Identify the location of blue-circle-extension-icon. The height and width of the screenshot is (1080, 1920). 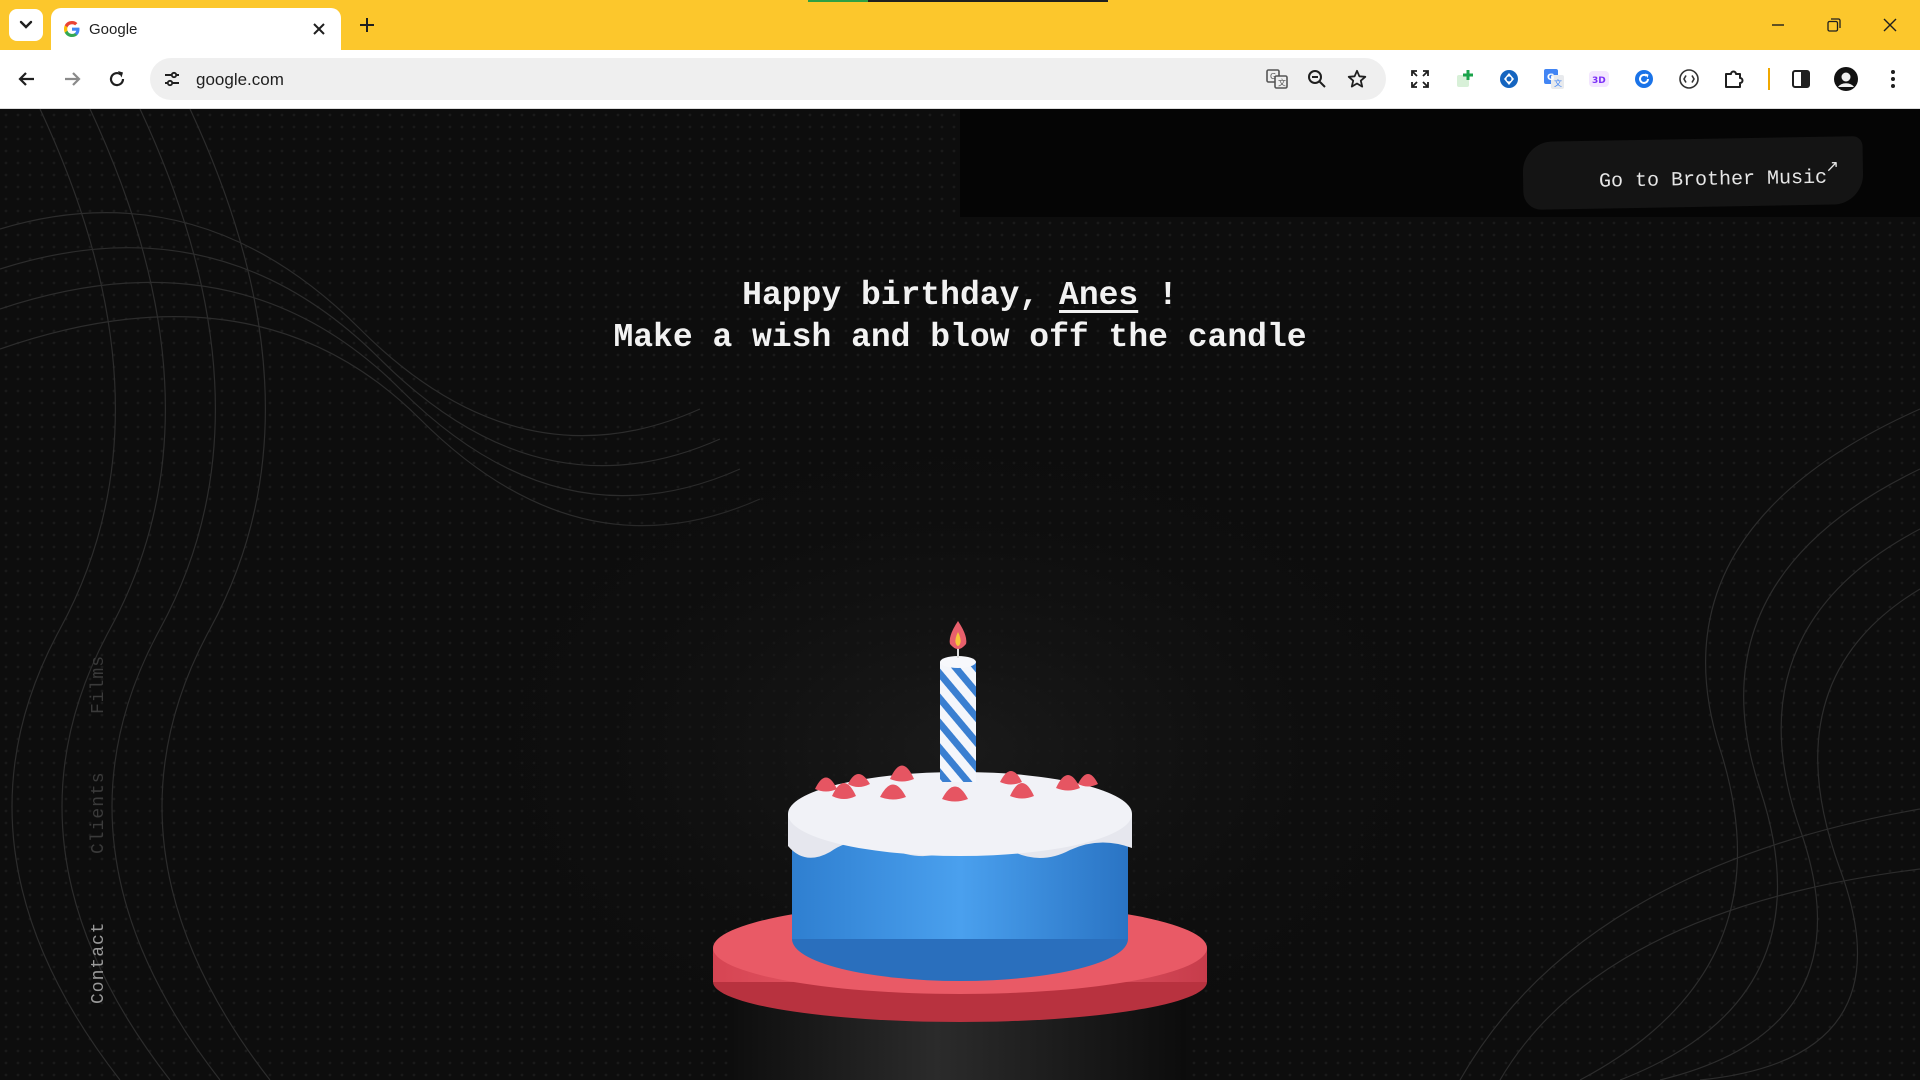
(1509, 79).